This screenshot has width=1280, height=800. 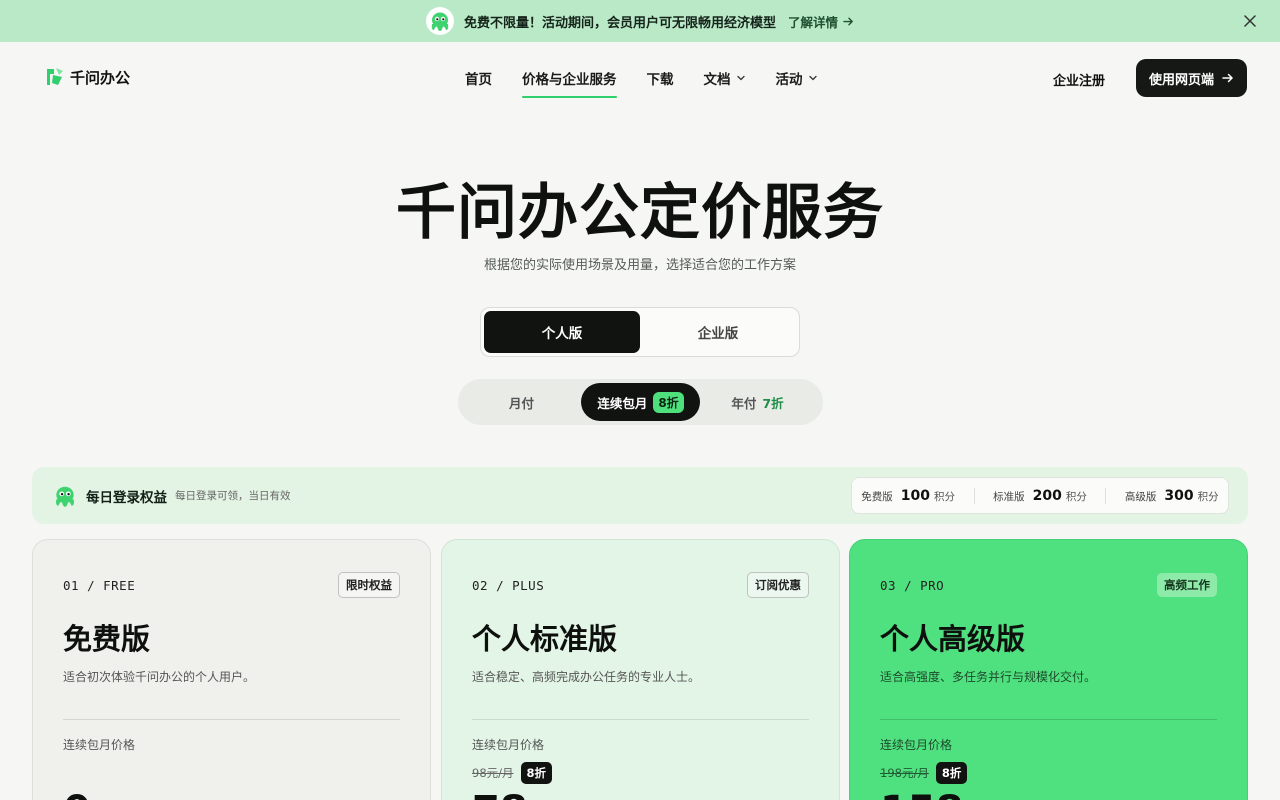 What do you see at coordinates (1140, 496) in the screenshot?
I see `points-label: 高级版` at bounding box center [1140, 496].